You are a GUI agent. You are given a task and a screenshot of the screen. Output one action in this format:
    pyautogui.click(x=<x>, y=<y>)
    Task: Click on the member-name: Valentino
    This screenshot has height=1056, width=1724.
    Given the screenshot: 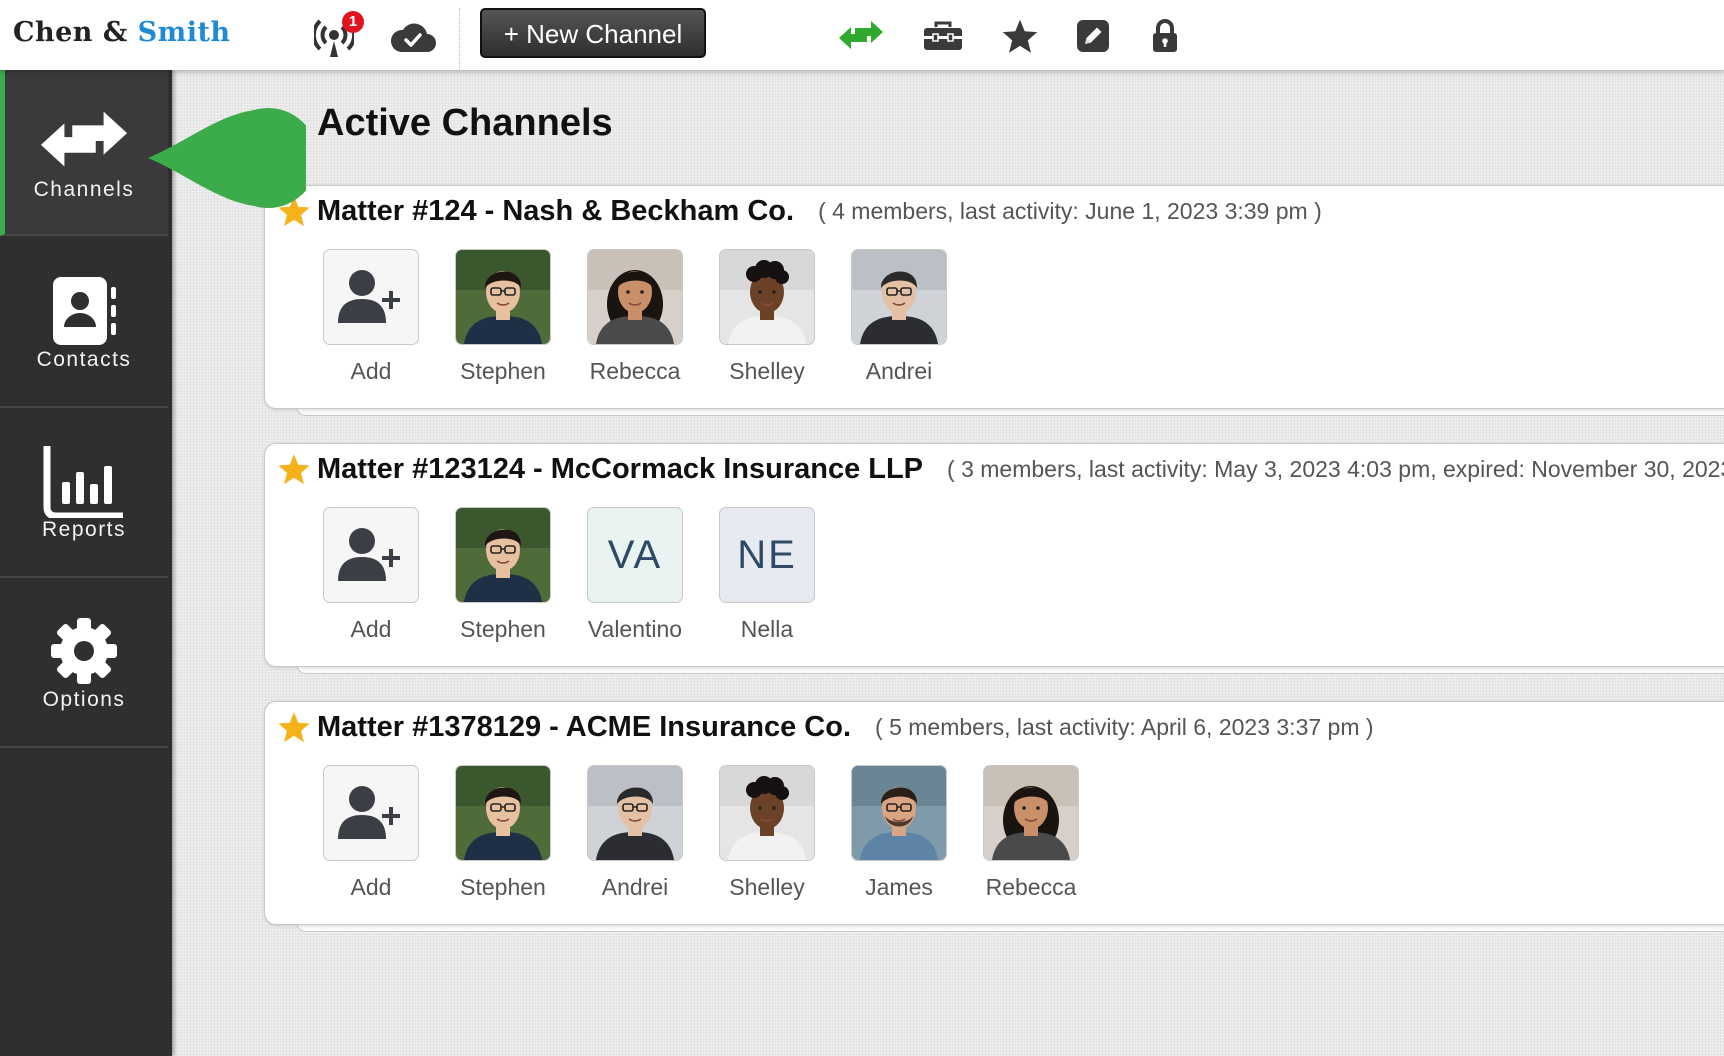 What is the action you would take?
    pyautogui.click(x=635, y=629)
    